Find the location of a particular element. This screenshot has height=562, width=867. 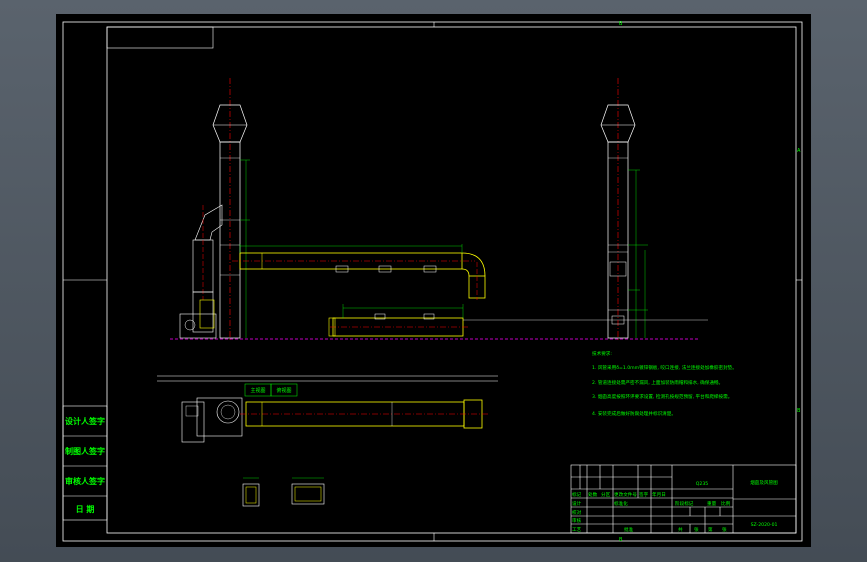

tb-scale: 比例 is located at coordinates (726, 503).